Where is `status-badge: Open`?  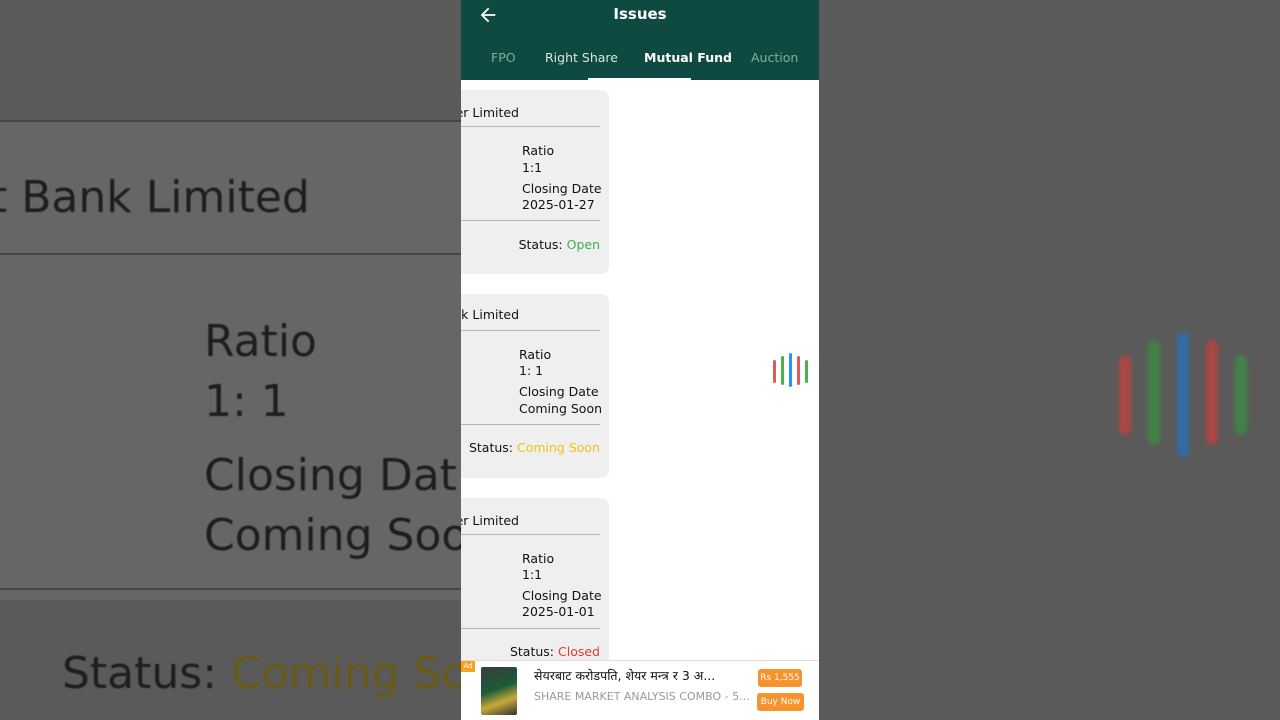
status-badge: Open is located at coordinates (583, 244).